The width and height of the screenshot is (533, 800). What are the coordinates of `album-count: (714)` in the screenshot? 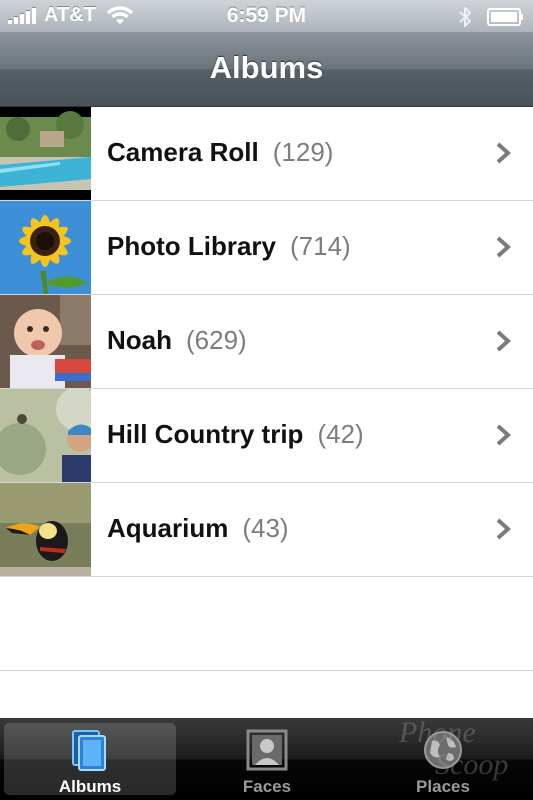 It's located at (320, 246).